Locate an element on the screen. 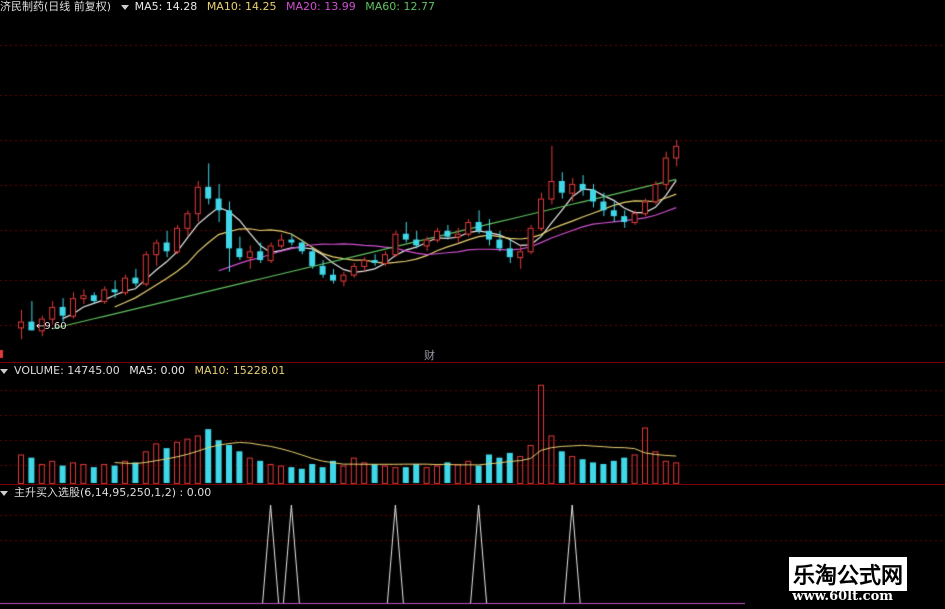 Image resolution: width=945 pixels, height=609 pixels. indicator-panel-header: 主升买入选股(6,14,95,250,1,2) : 0.00 is located at coordinates (108, 493).